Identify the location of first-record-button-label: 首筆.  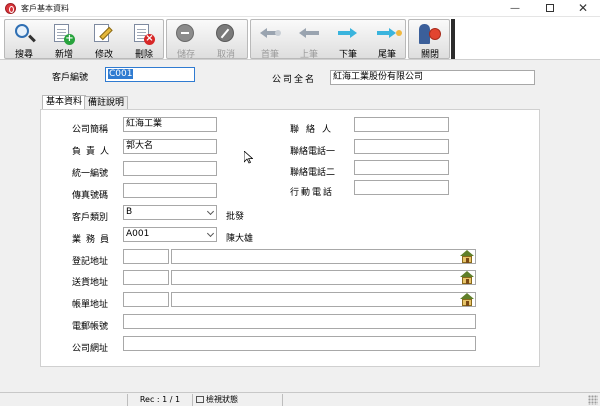
(269, 55).